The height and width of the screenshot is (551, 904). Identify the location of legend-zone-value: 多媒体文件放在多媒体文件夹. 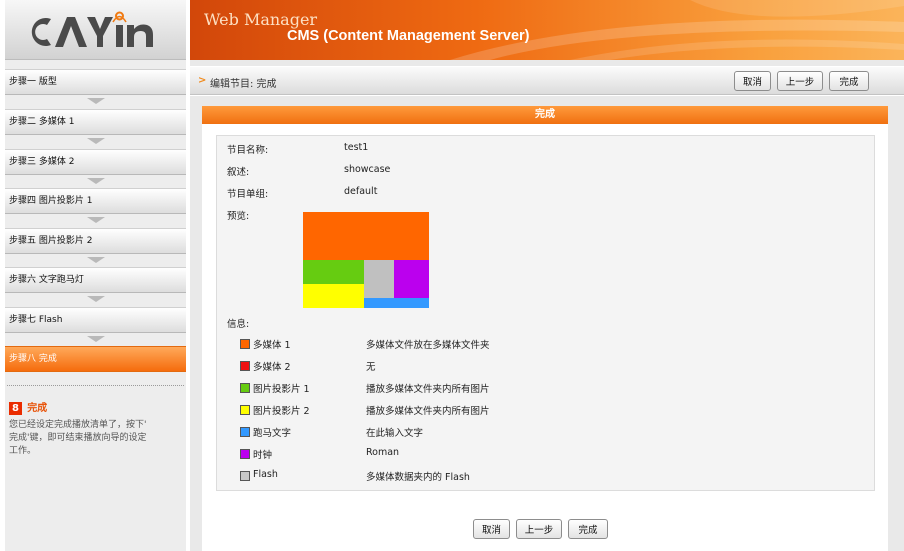
(428, 345).